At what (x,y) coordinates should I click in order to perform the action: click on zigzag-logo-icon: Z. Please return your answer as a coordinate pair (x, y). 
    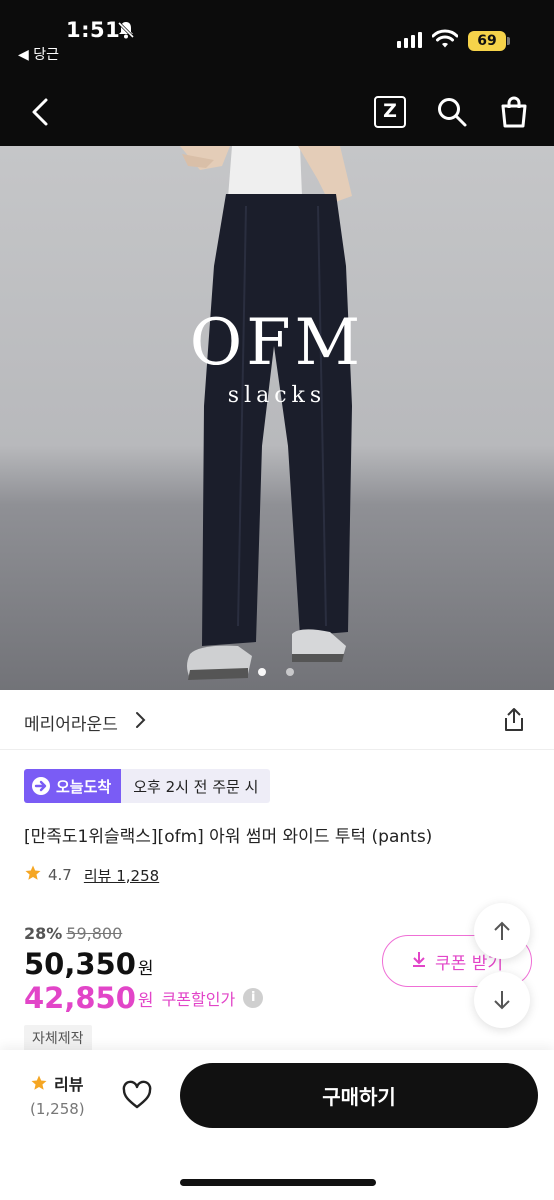
    Looking at the image, I should click on (390, 112).